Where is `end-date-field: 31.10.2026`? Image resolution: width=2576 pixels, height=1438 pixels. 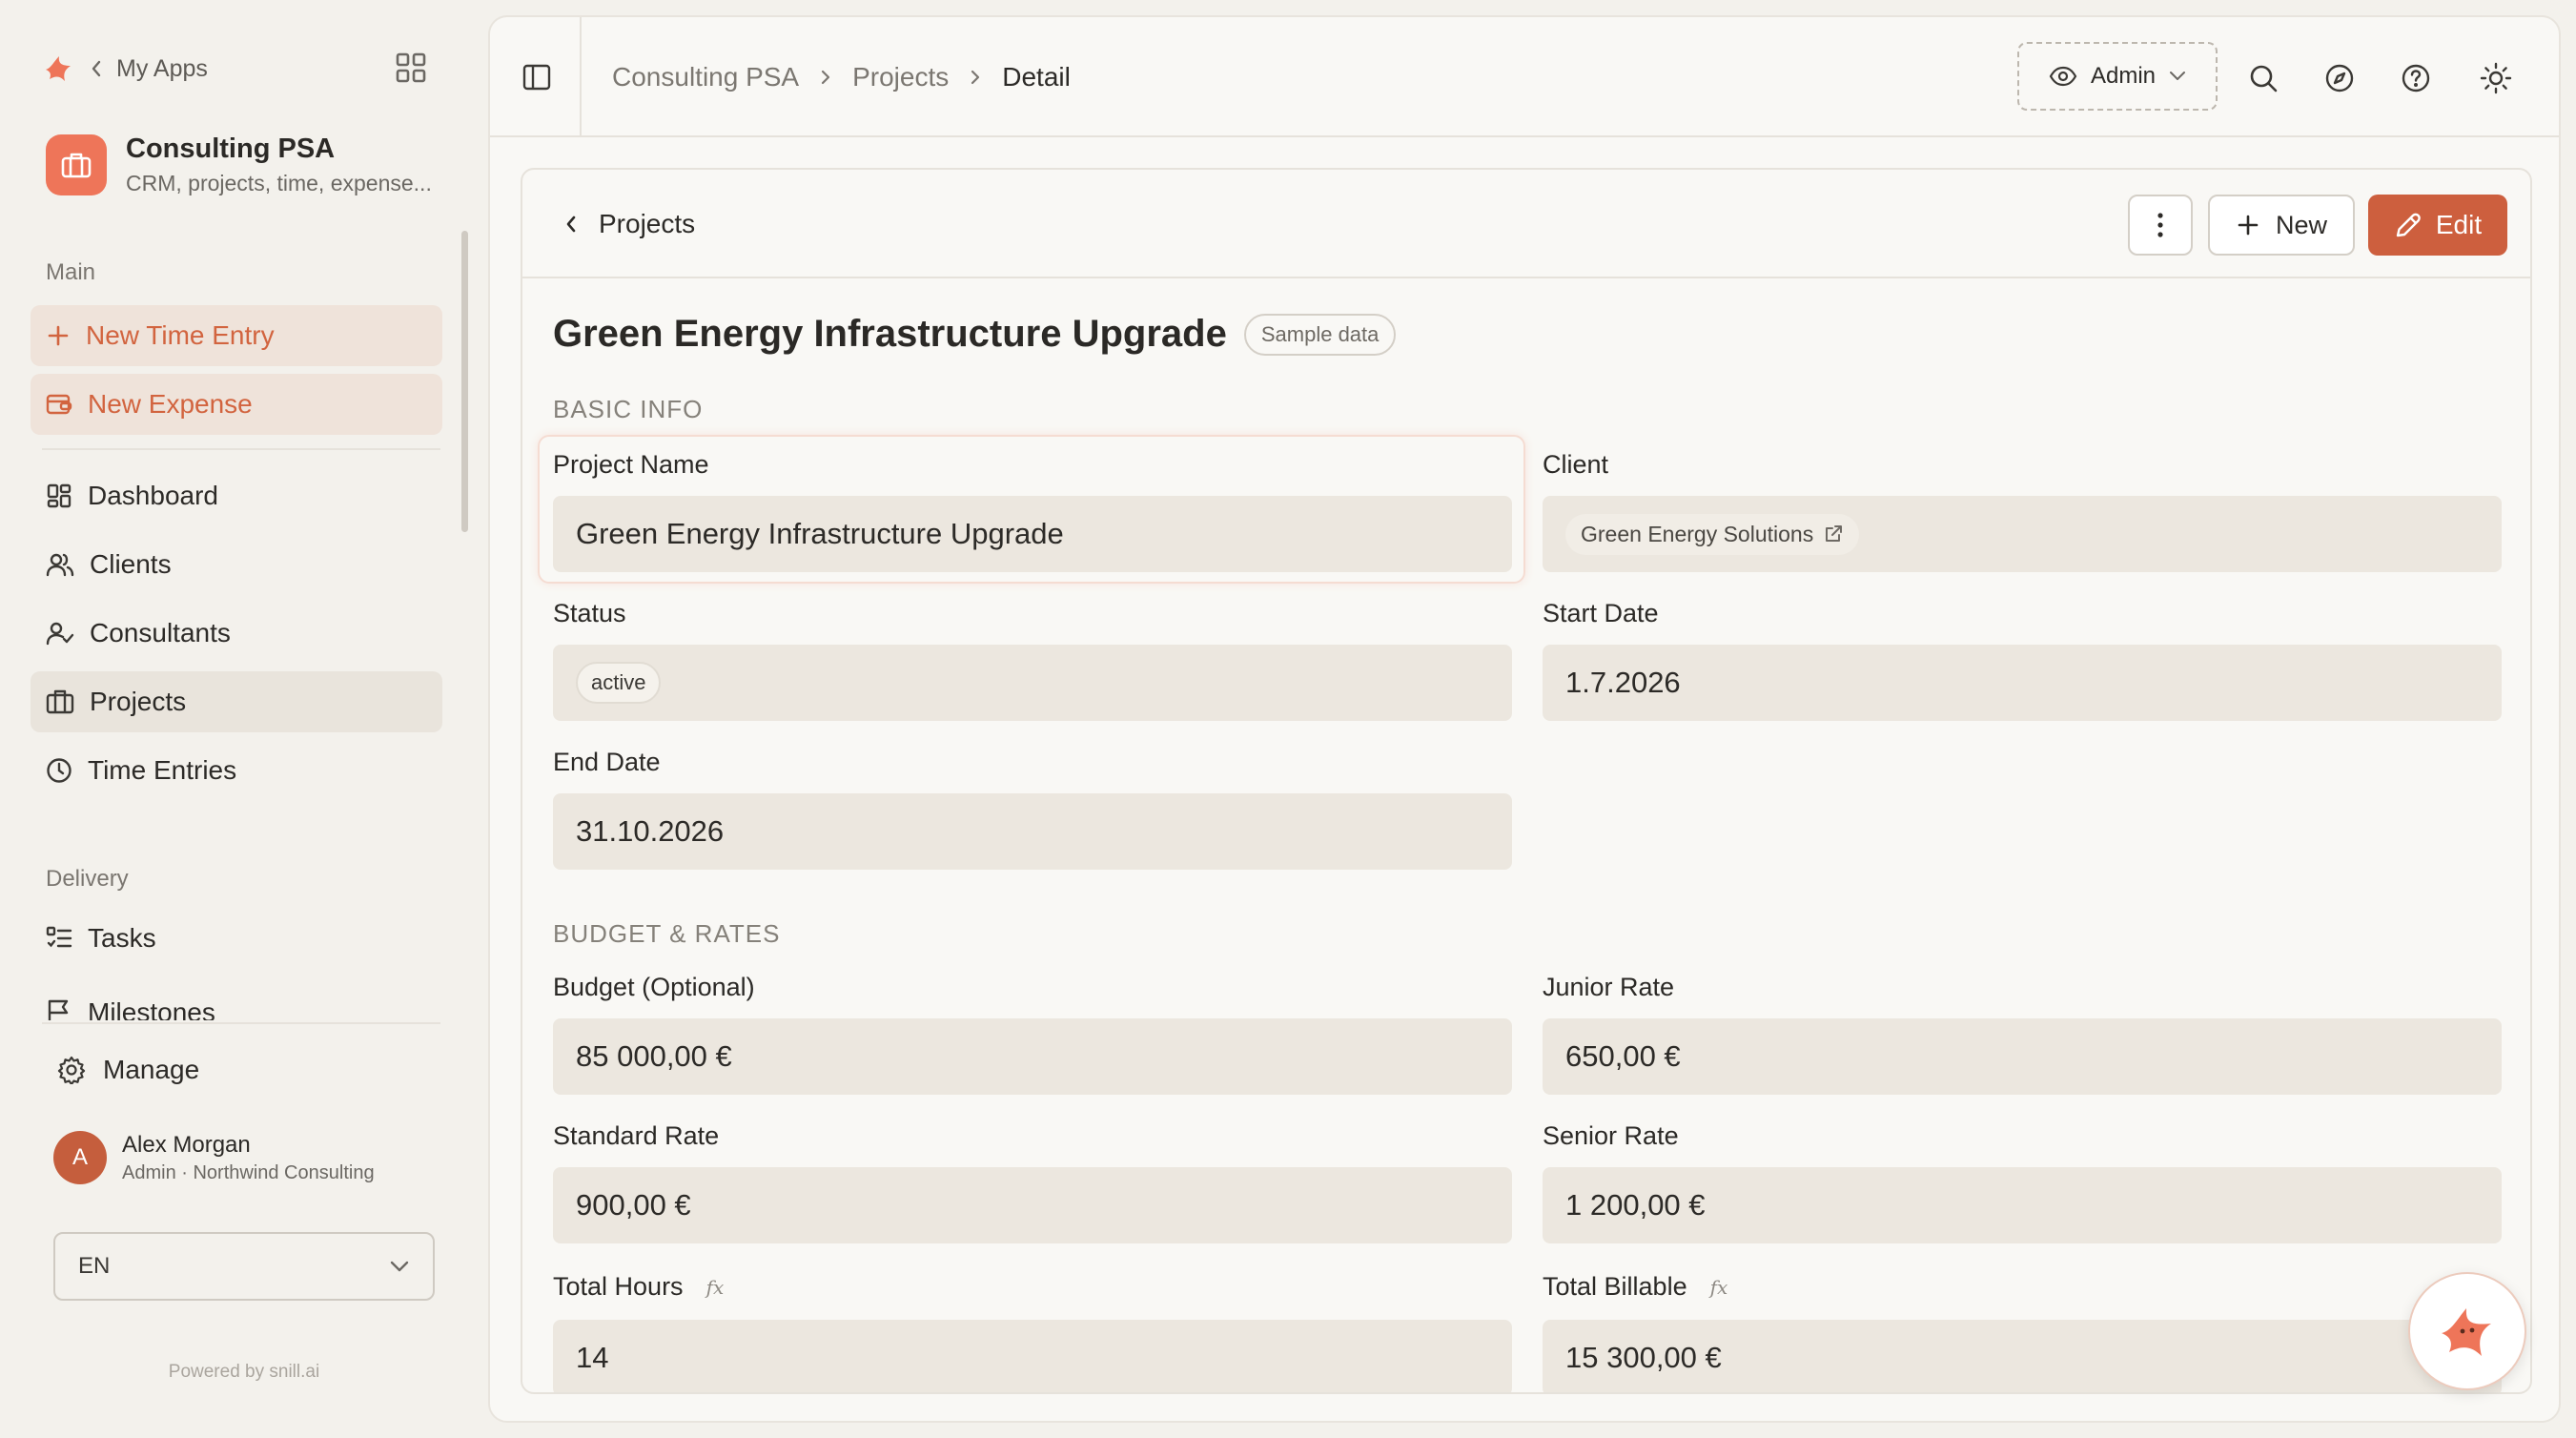
end-date-field: 31.10.2026 is located at coordinates (1032, 831).